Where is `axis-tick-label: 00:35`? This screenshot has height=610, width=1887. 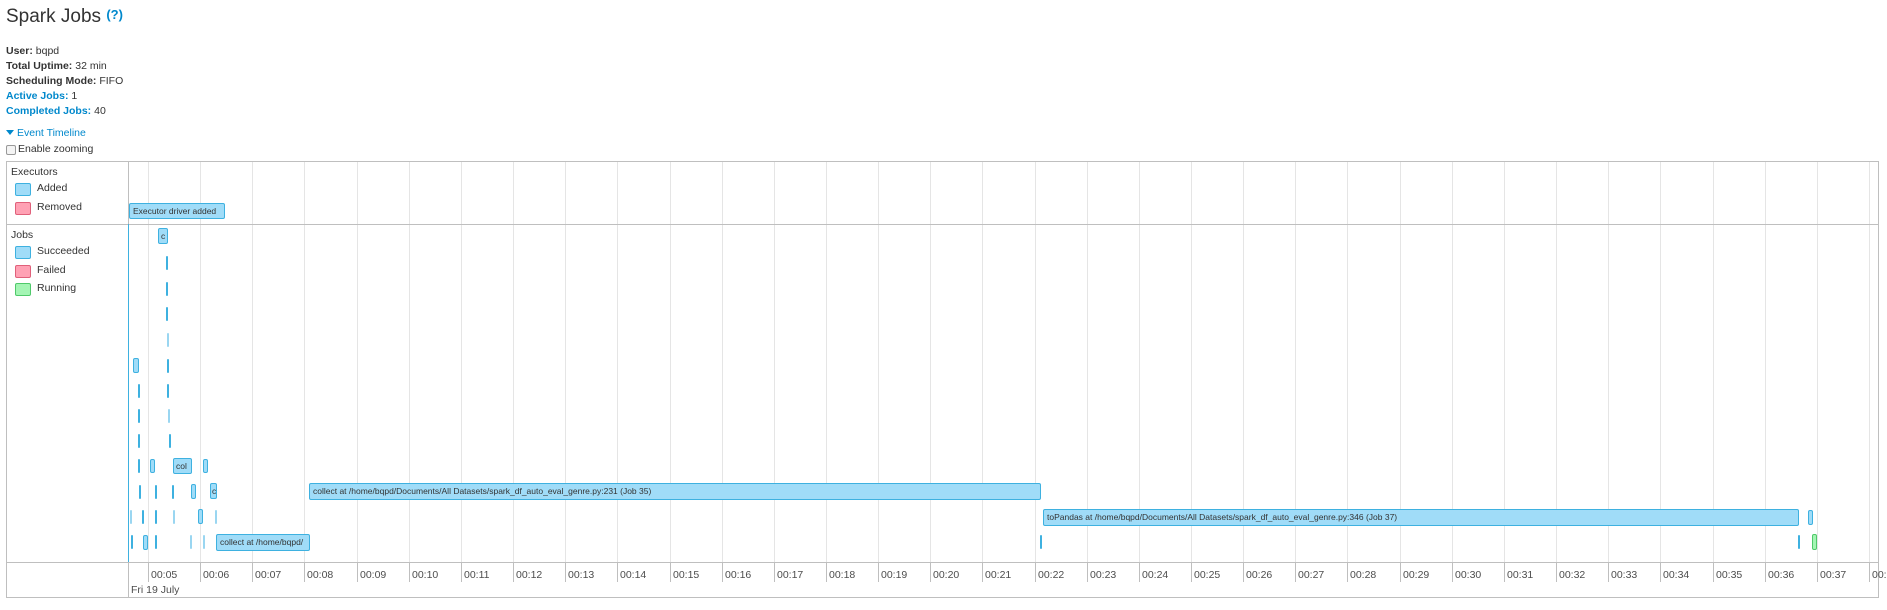 axis-tick-label: 00:35 is located at coordinates (1729, 575).